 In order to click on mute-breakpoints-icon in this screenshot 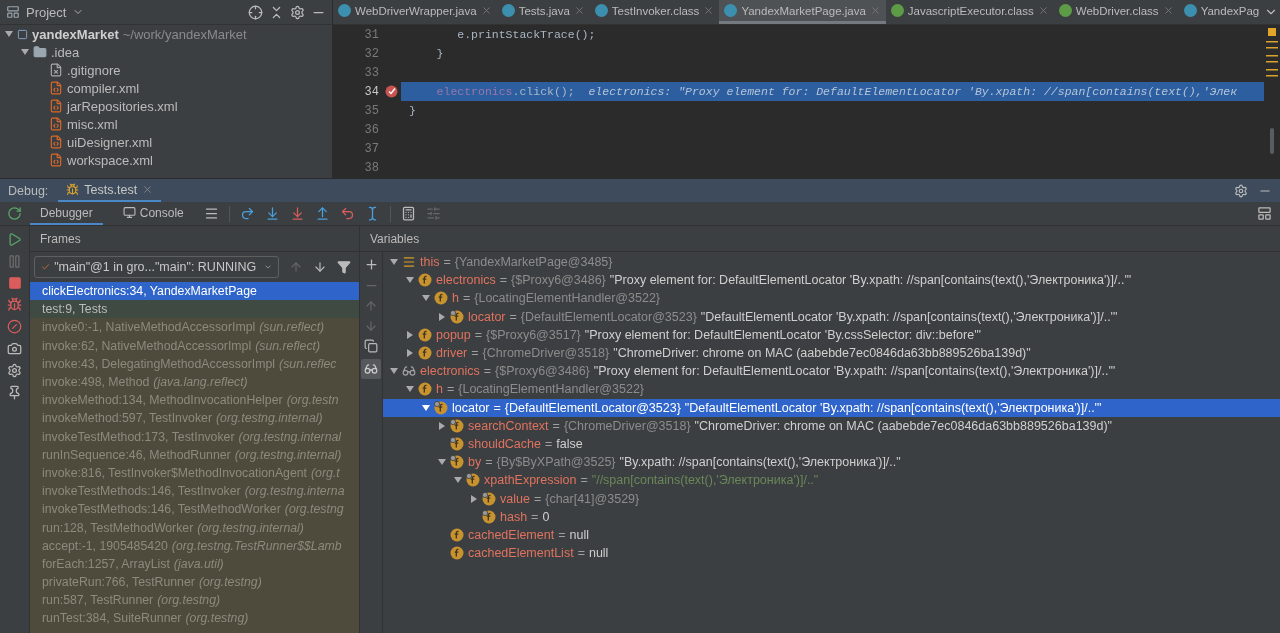, I will do `click(14, 326)`.